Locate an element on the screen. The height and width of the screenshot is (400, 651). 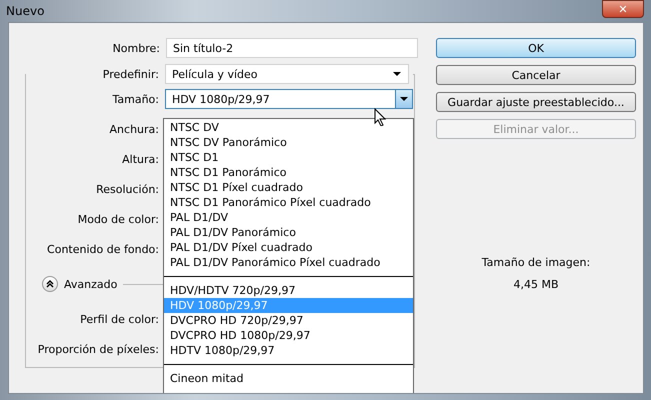
name-field: Sin título-2 is located at coordinates (292, 48).